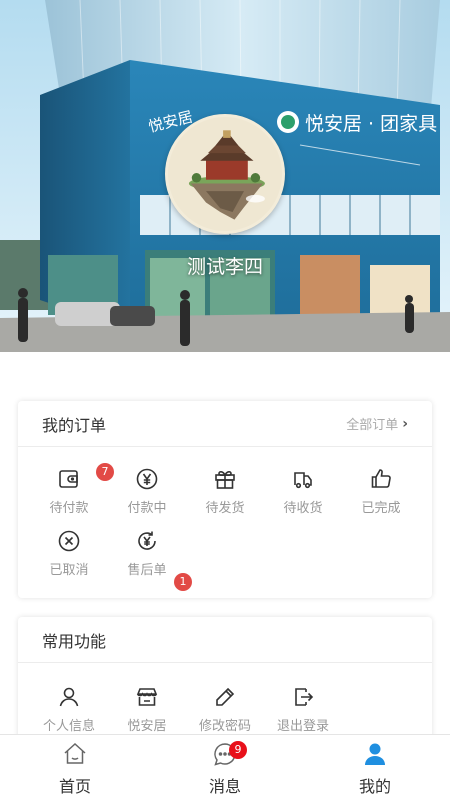 The width and height of the screenshot is (450, 800). Describe the element at coordinates (405, 423) in the screenshot. I see `chevron-right-icon: ›` at that location.